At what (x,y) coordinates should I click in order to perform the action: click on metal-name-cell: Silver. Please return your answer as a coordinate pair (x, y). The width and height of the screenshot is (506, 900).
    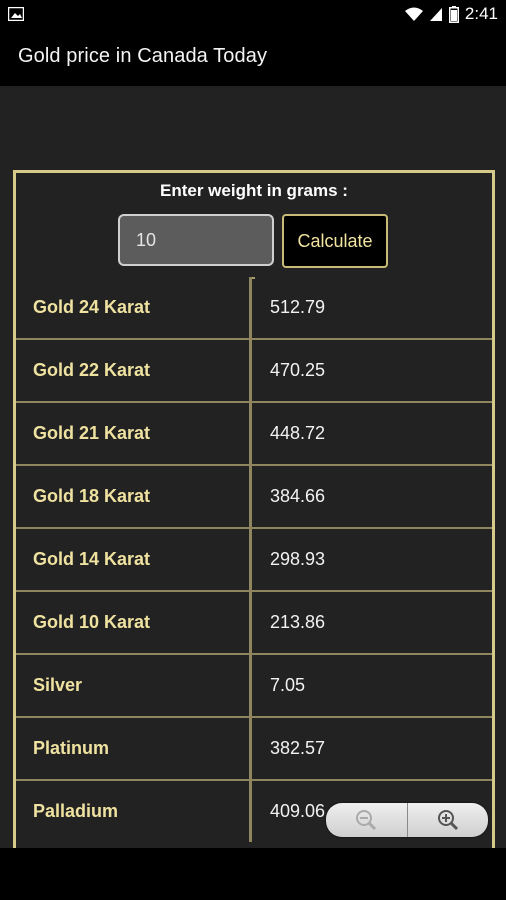
    Looking at the image, I should click on (134, 685).